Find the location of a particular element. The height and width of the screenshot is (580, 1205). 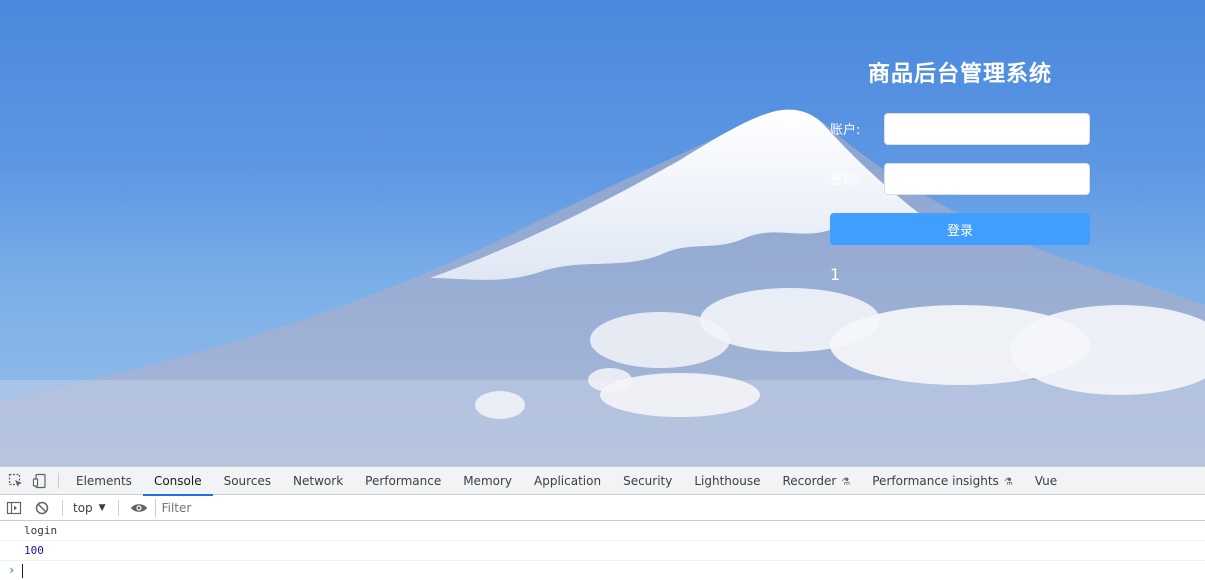

tab-sources: Sources is located at coordinates (247, 481).